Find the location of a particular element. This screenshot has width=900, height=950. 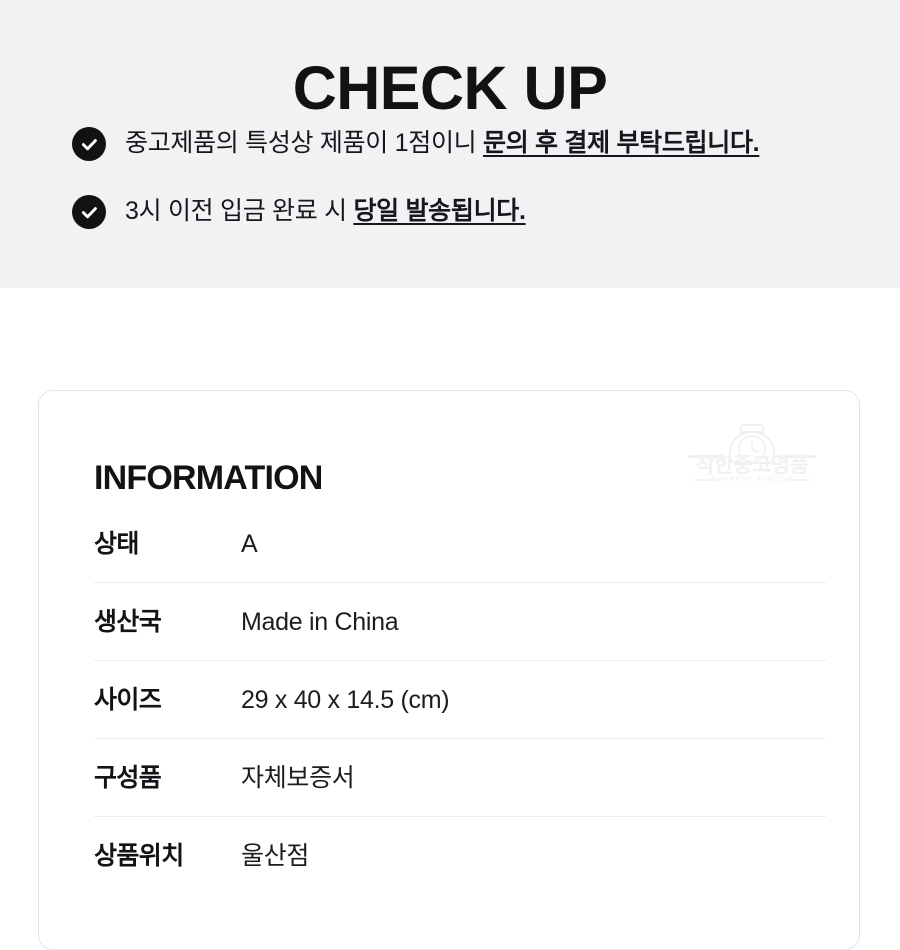

row-label: 구성품 is located at coordinates (128, 777).